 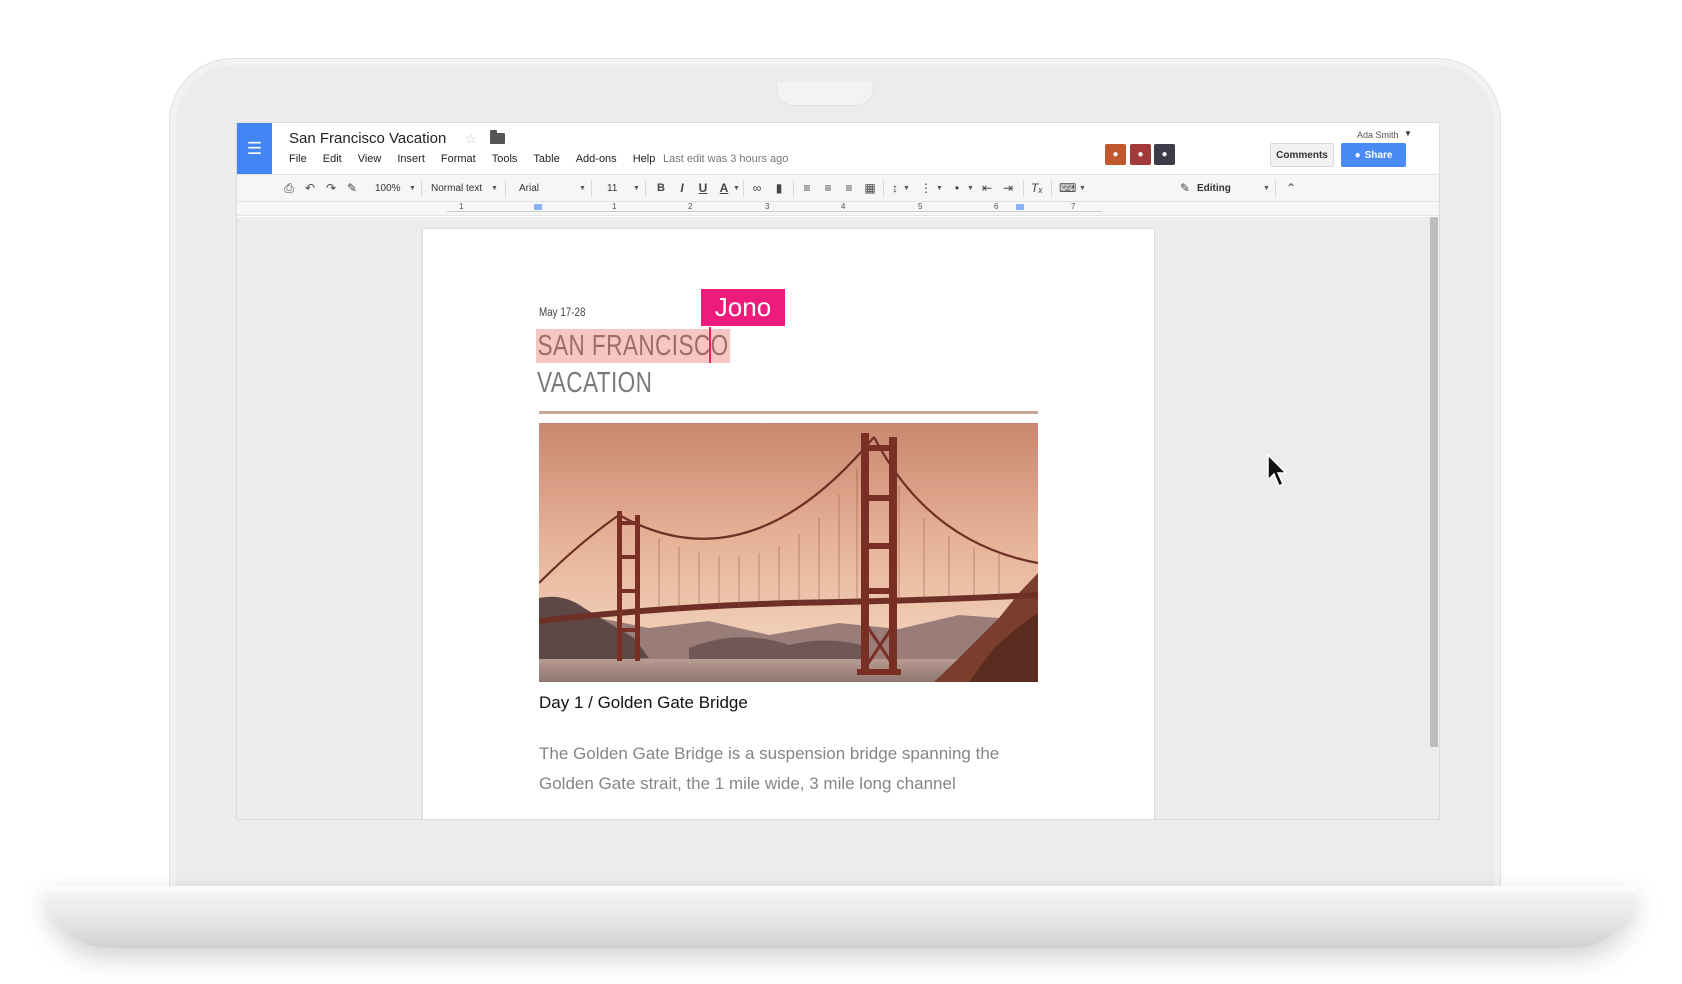 What do you see at coordinates (926, 188) in the screenshot?
I see `numbered-list-icon: ⋮` at bounding box center [926, 188].